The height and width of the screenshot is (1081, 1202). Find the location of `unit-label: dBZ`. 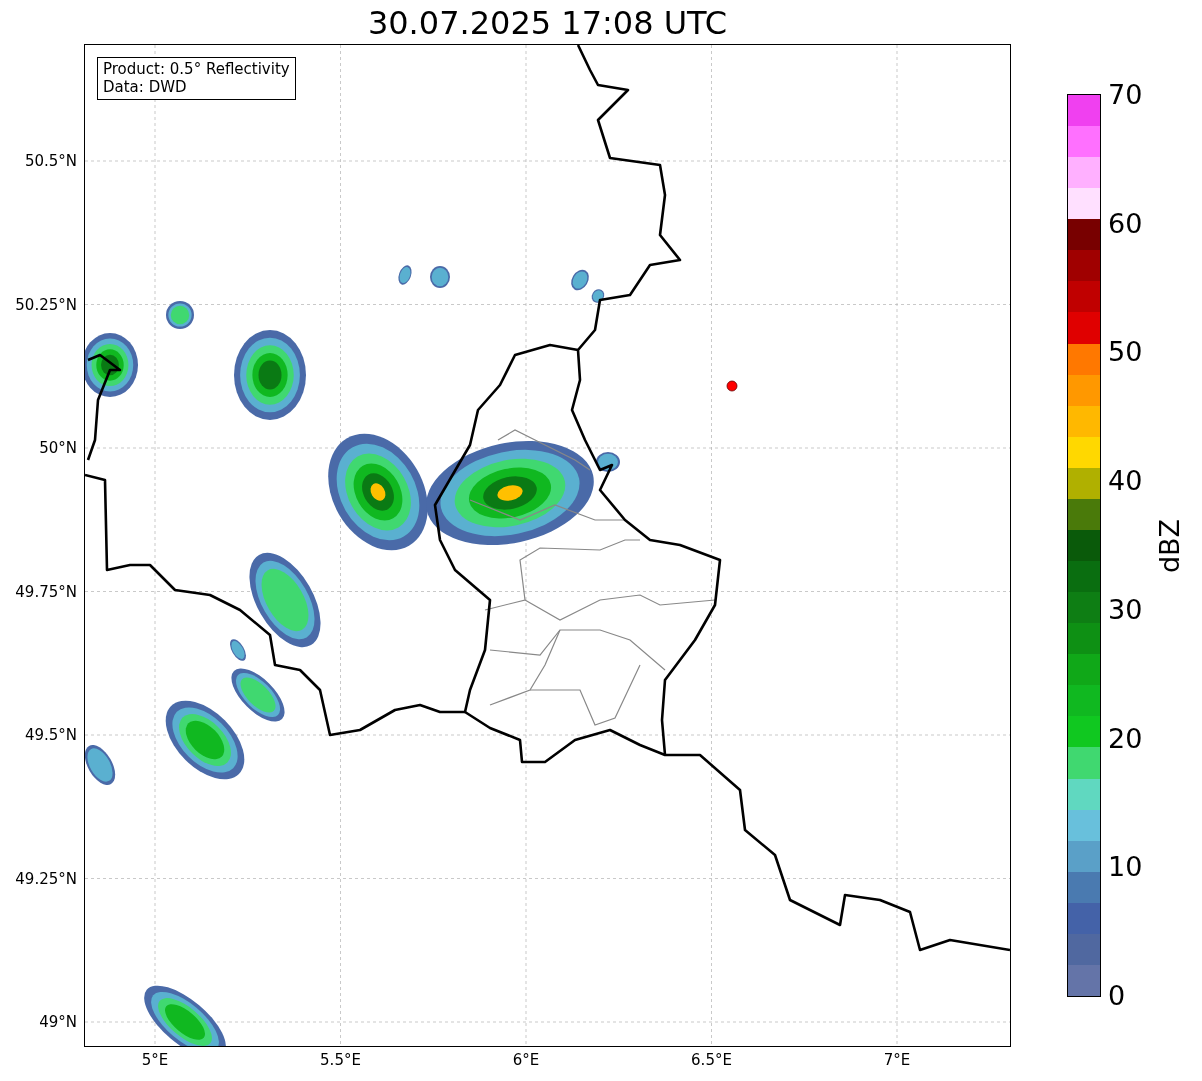

unit-label: dBZ is located at coordinates (1170, 545).